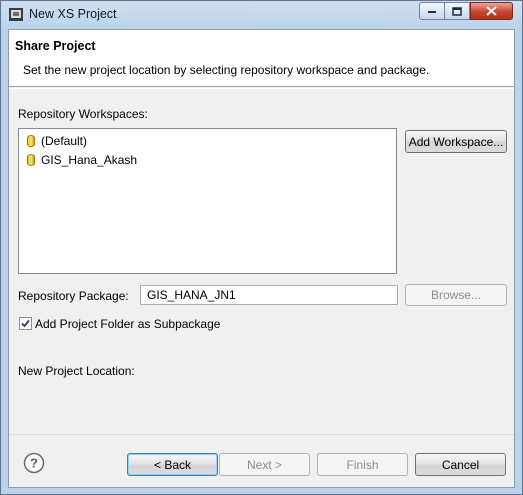  What do you see at coordinates (261, 88) in the screenshot?
I see `banner-separator` at bounding box center [261, 88].